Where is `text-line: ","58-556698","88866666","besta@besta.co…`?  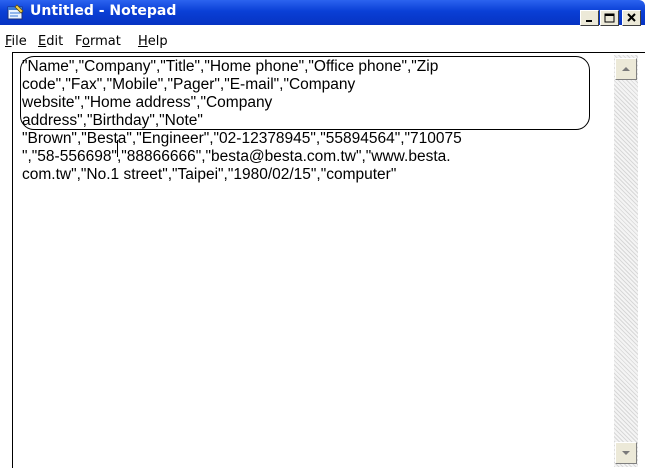 text-line: ","58-556698","88866666","besta@besta.co… is located at coordinates (236, 156).